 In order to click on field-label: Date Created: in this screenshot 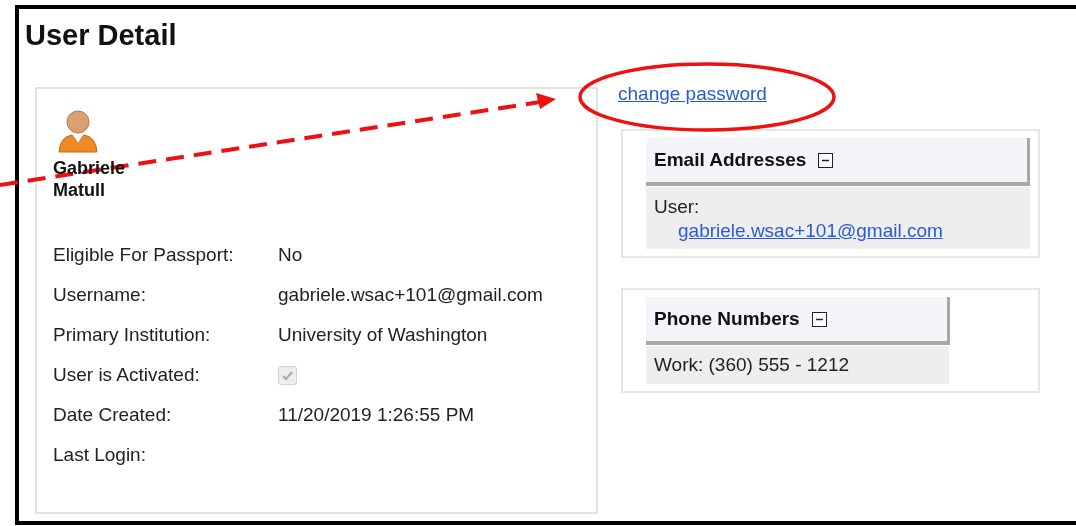, I will do `click(113, 414)`.